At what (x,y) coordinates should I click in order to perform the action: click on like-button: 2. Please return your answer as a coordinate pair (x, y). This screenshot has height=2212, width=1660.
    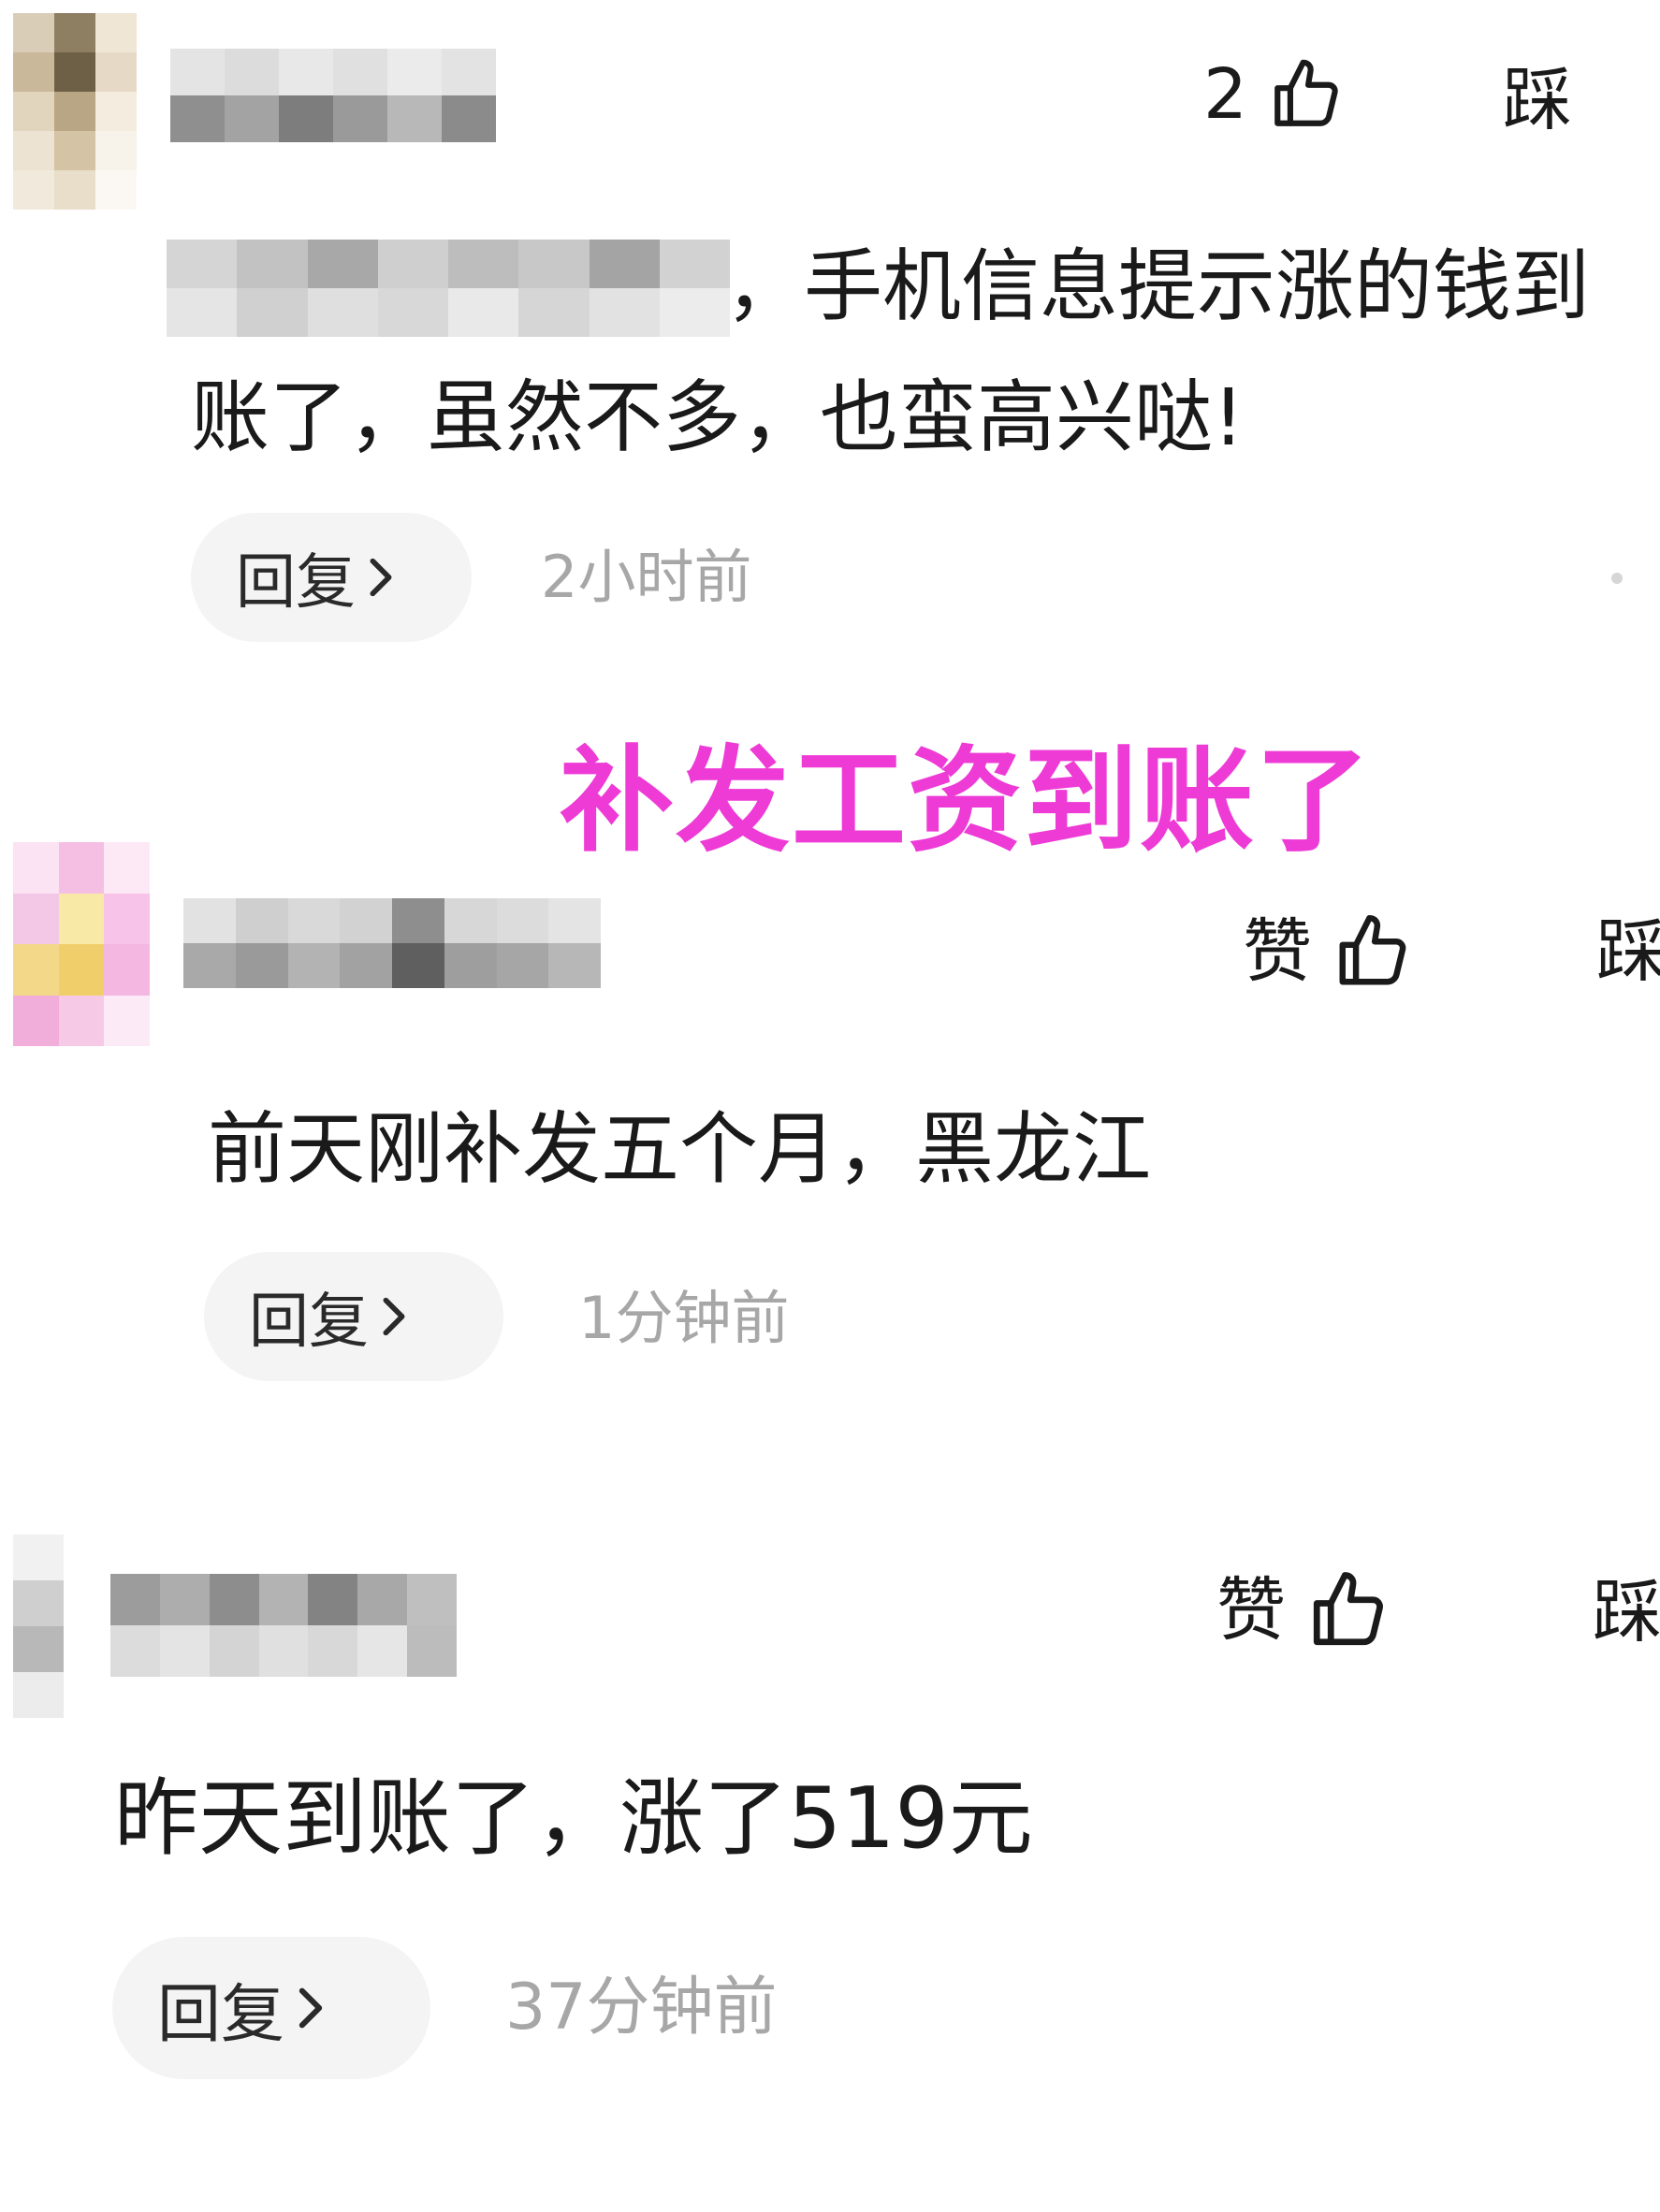
    Looking at the image, I should click on (1274, 94).